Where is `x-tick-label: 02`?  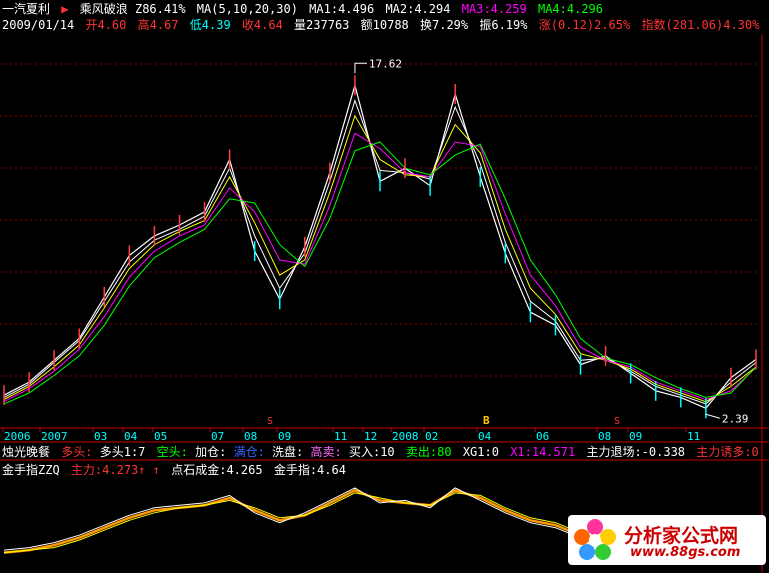 x-tick-label: 02 is located at coordinates (431, 436).